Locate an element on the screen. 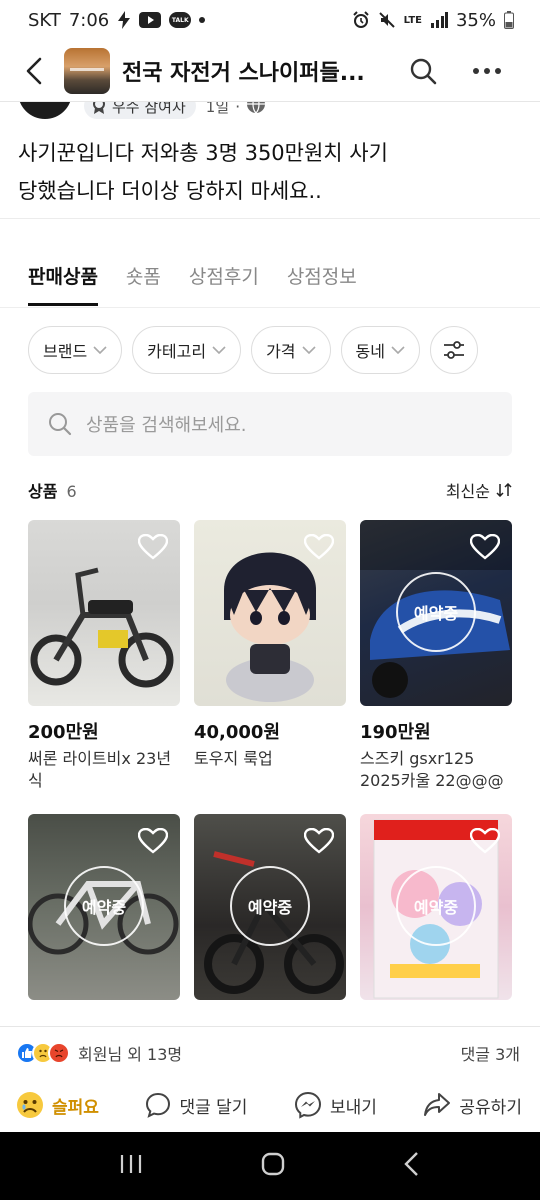  product-search-input: 상품을 검색해보세요. is located at coordinates (270, 424).